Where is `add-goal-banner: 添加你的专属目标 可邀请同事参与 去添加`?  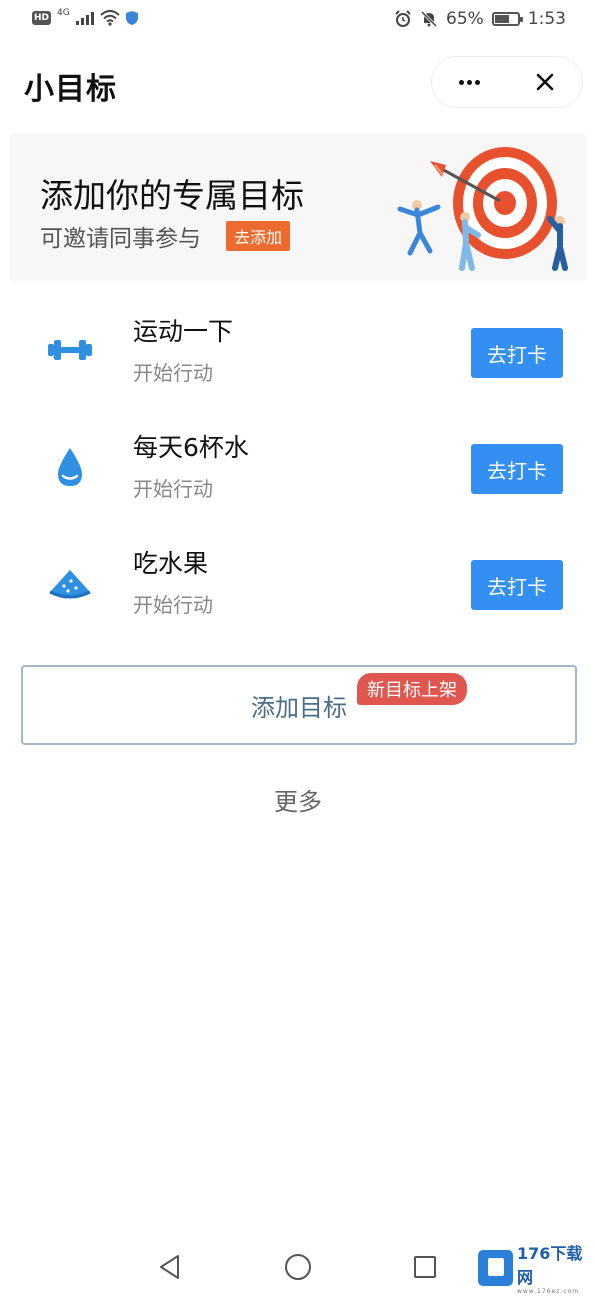 add-goal-banner: 添加你的专属目标 可邀请同事参与 去添加 is located at coordinates (298, 207).